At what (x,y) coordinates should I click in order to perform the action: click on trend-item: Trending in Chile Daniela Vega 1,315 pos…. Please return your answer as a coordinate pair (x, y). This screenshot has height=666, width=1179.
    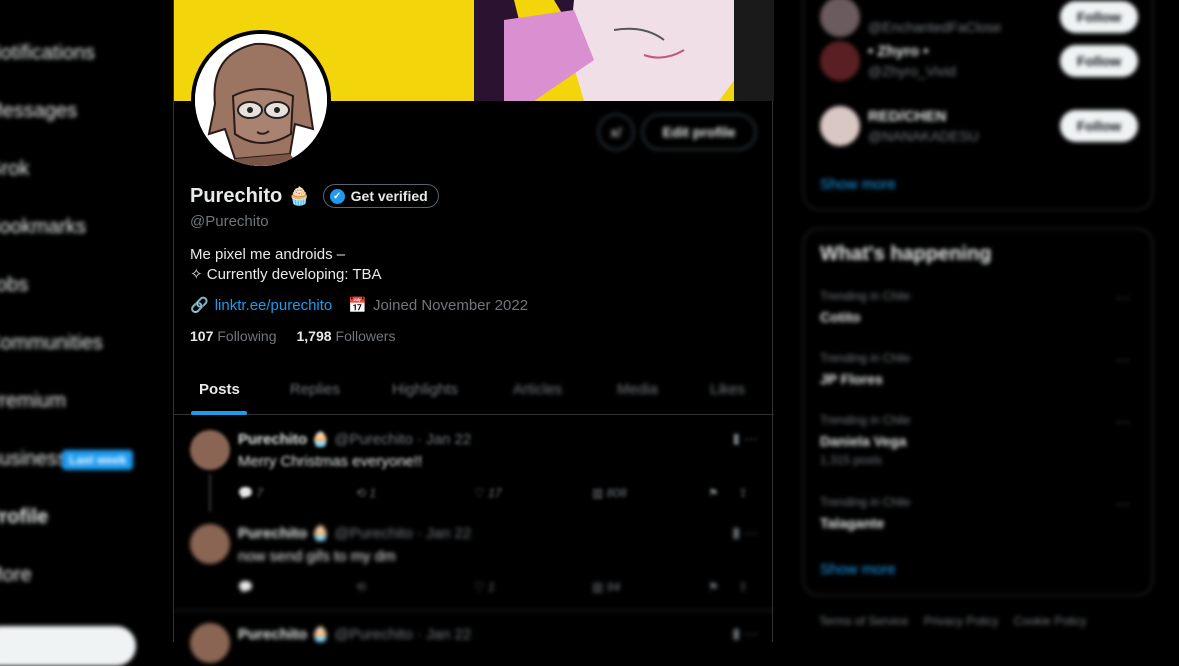
    Looking at the image, I should click on (979, 440).